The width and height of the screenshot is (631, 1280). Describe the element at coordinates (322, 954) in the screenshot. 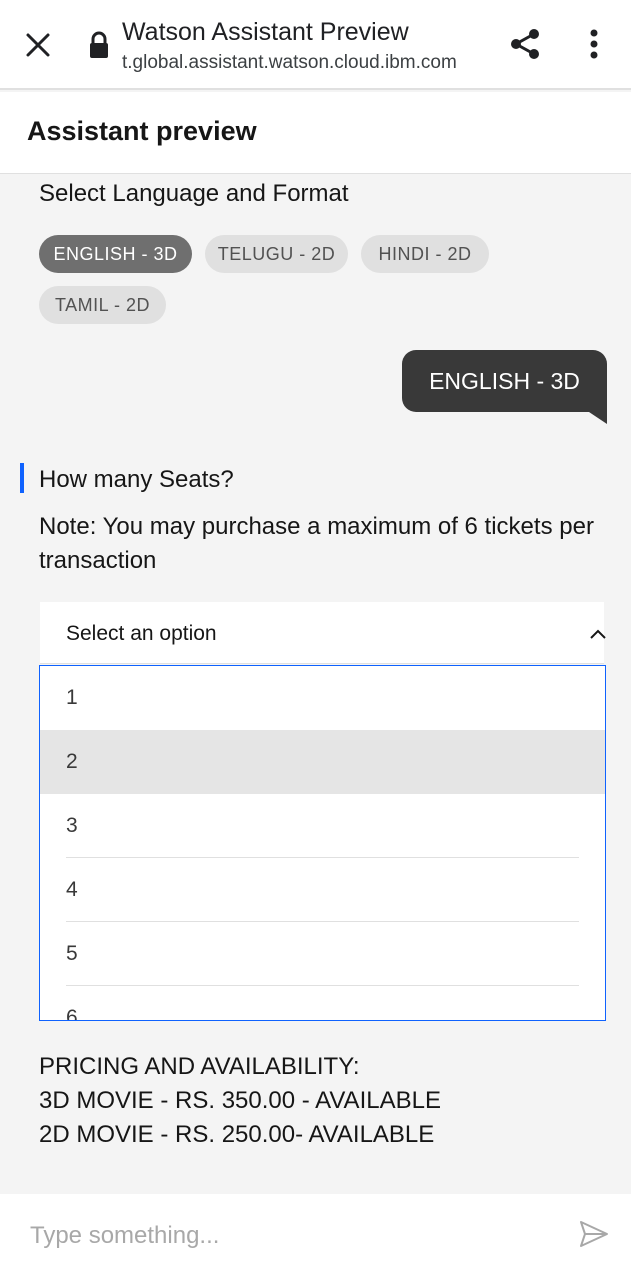

I see `dropdown-option-5: 5` at that location.